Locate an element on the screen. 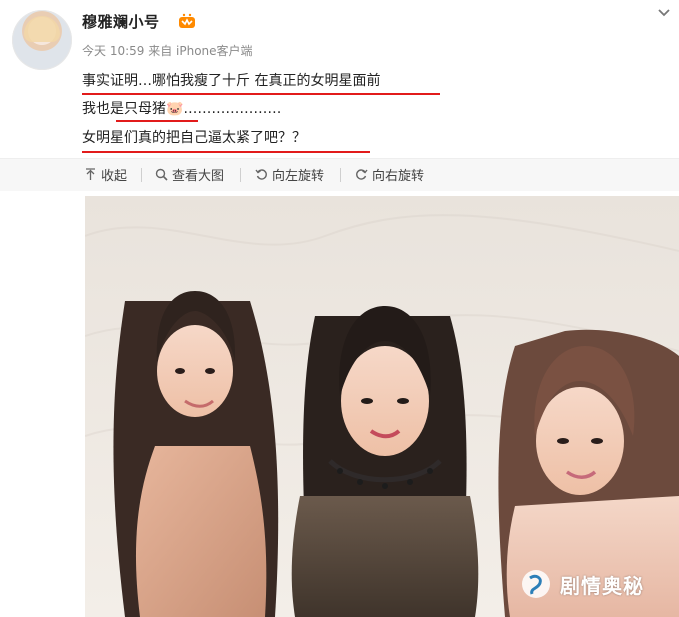  watermark-text: 剧情奥秘 is located at coordinates (602, 586).